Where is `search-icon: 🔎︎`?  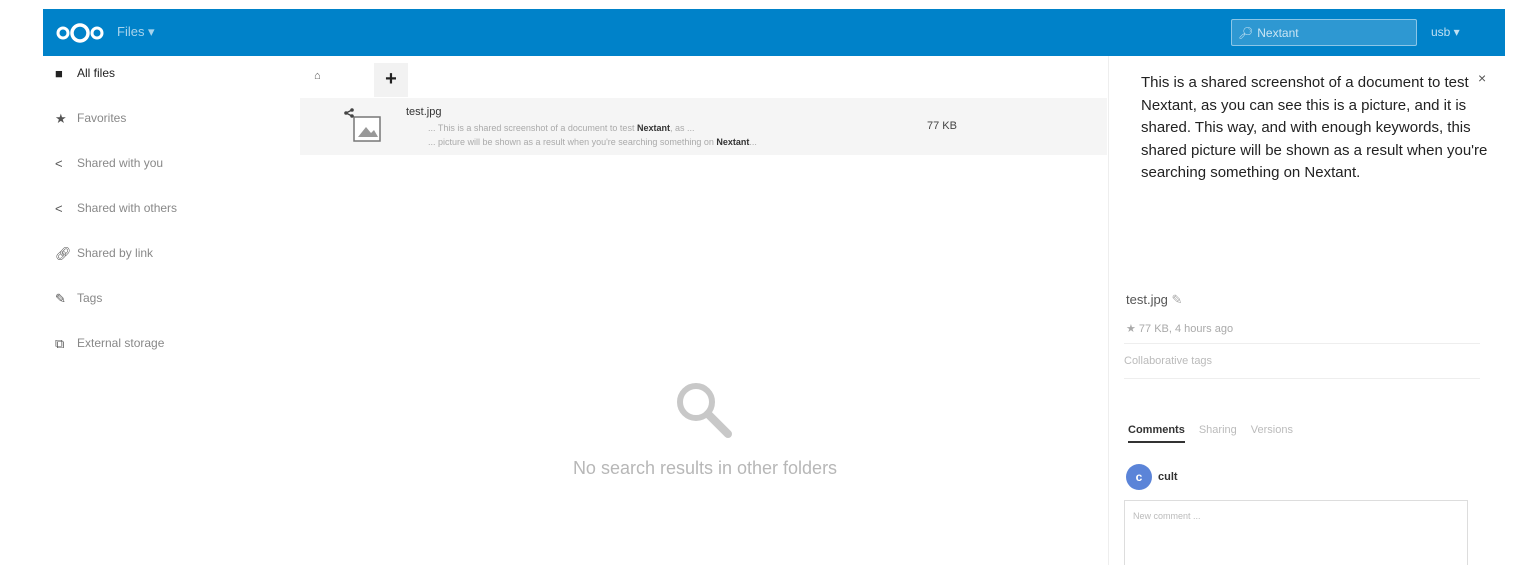
search-icon: 🔎︎ is located at coordinates (1246, 33).